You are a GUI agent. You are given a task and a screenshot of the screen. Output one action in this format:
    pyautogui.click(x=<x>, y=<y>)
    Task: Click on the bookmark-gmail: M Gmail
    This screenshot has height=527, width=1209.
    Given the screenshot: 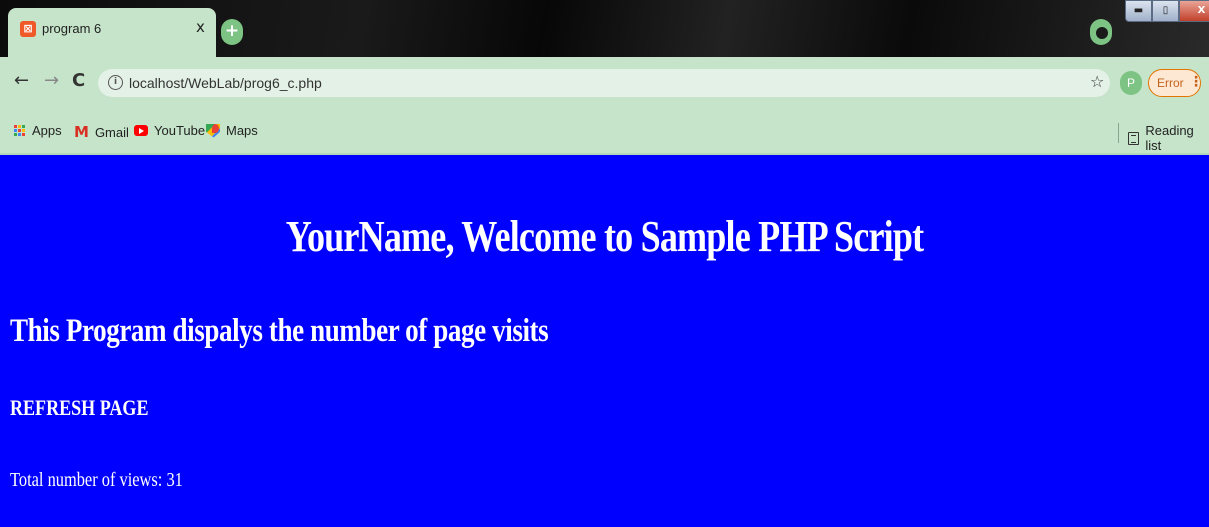 What is the action you would take?
    pyautogui.click(x=101, y=132)
    